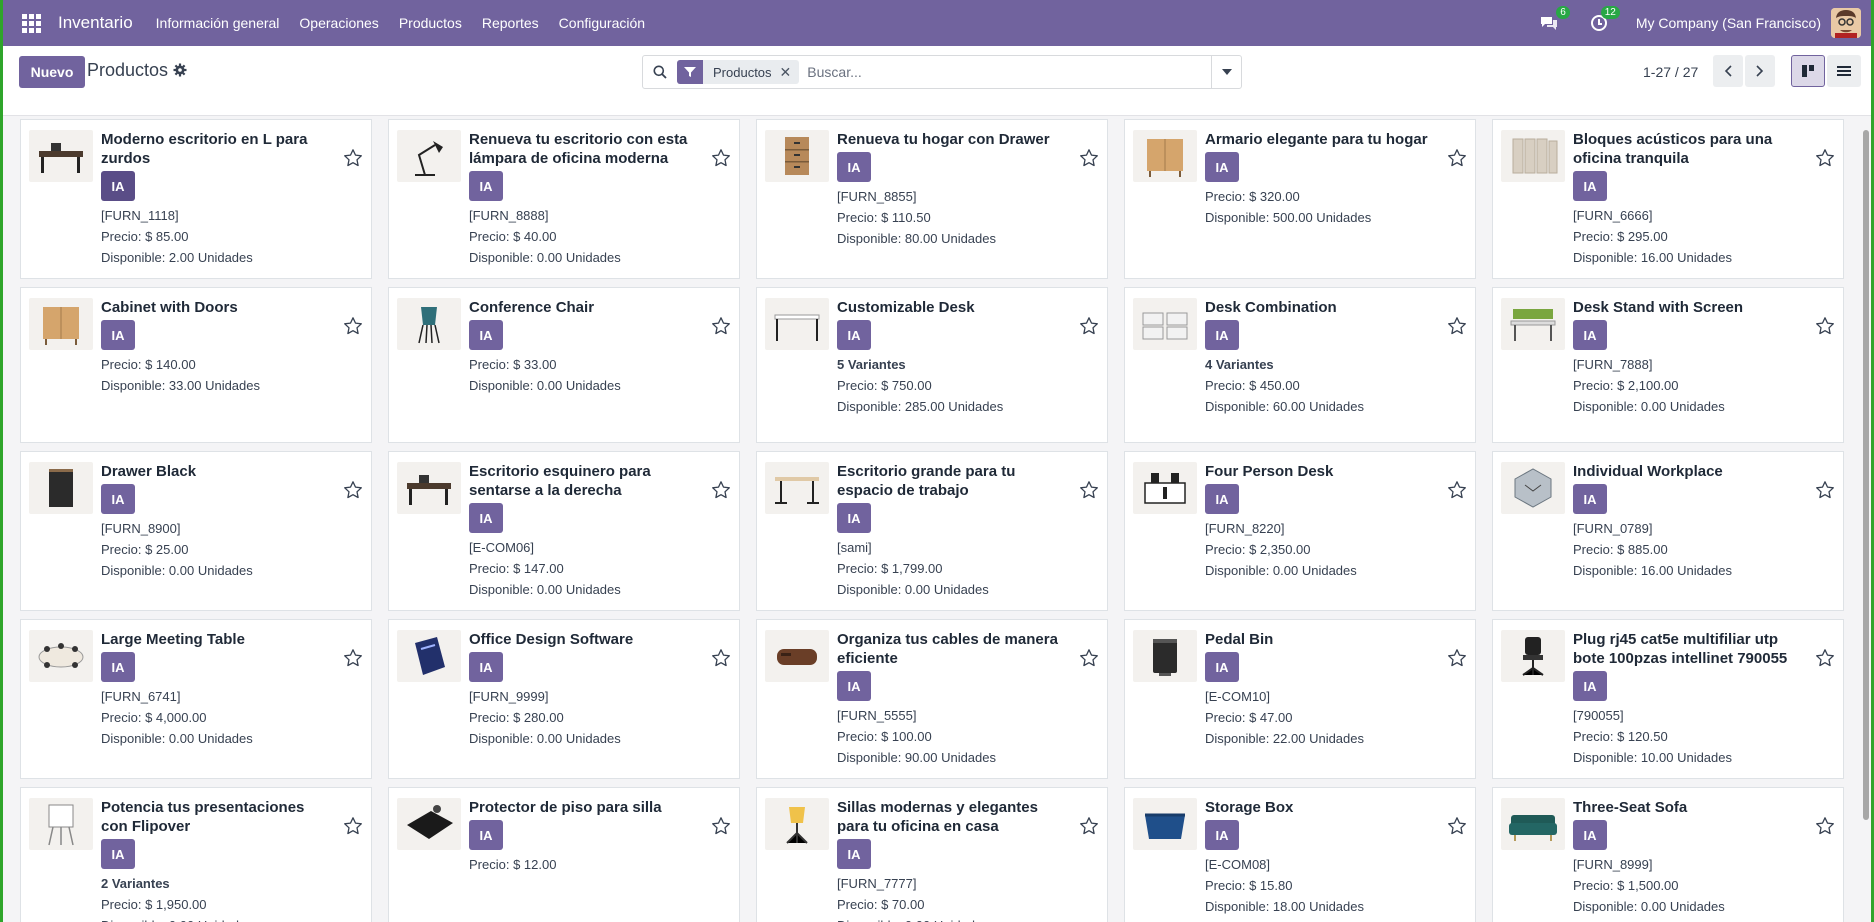 This screenshot has width=1874, height=922. Describe the element at coordinates (510, 23) in the screenshot. I see `menu-reportes: Reportes` at that location.